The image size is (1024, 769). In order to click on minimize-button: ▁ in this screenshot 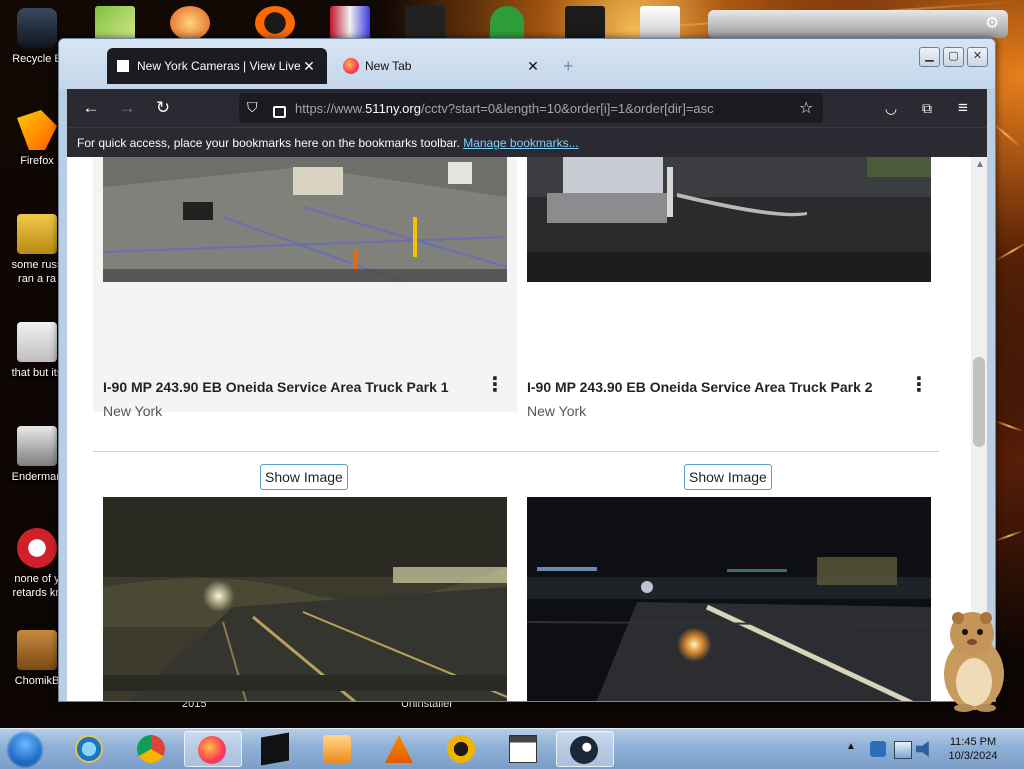, I will do `click(929, 57)`.